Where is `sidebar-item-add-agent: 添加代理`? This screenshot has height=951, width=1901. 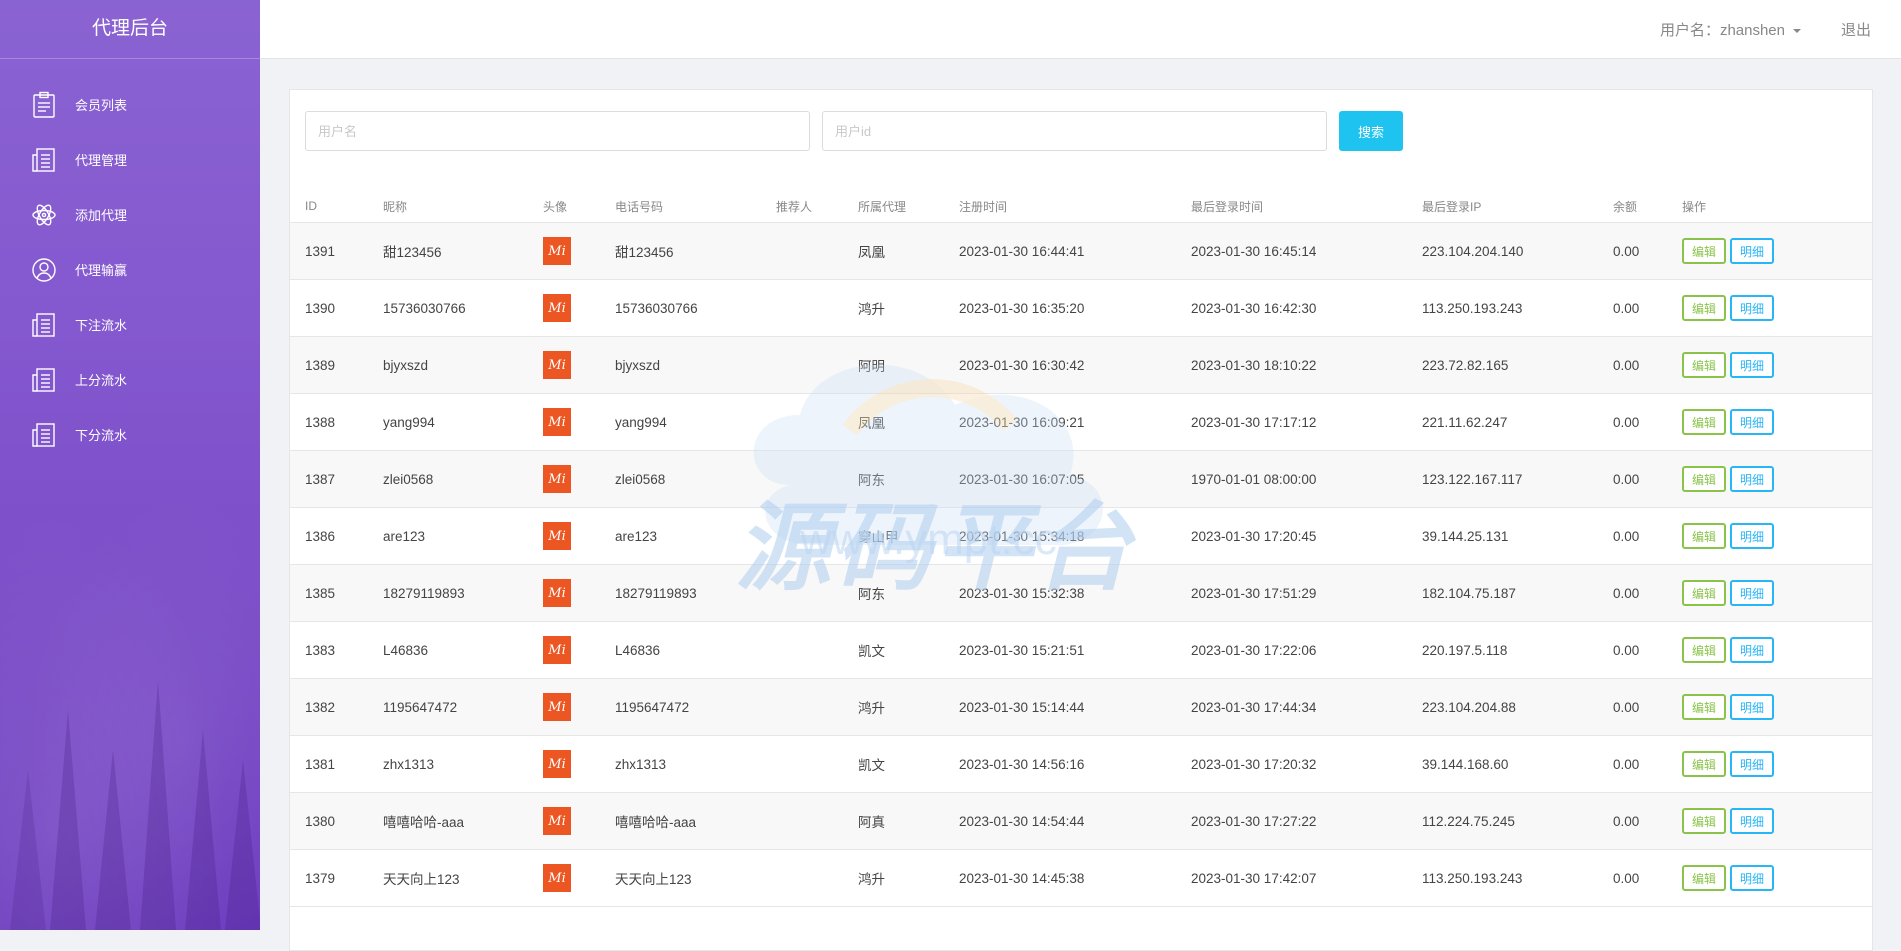
sidebar-item-add-agent: 添加代理 is located at coordinates (130, 214).